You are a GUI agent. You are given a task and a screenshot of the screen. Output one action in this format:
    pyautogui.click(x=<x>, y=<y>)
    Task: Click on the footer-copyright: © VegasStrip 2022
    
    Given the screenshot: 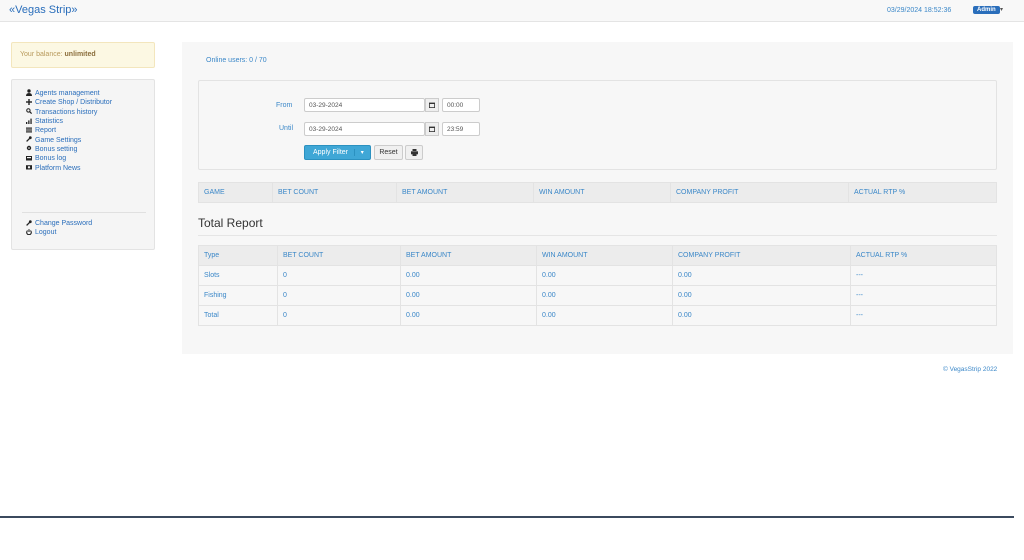 What is the action you would take?
    pyautogui.click(x=970, y=369)
    